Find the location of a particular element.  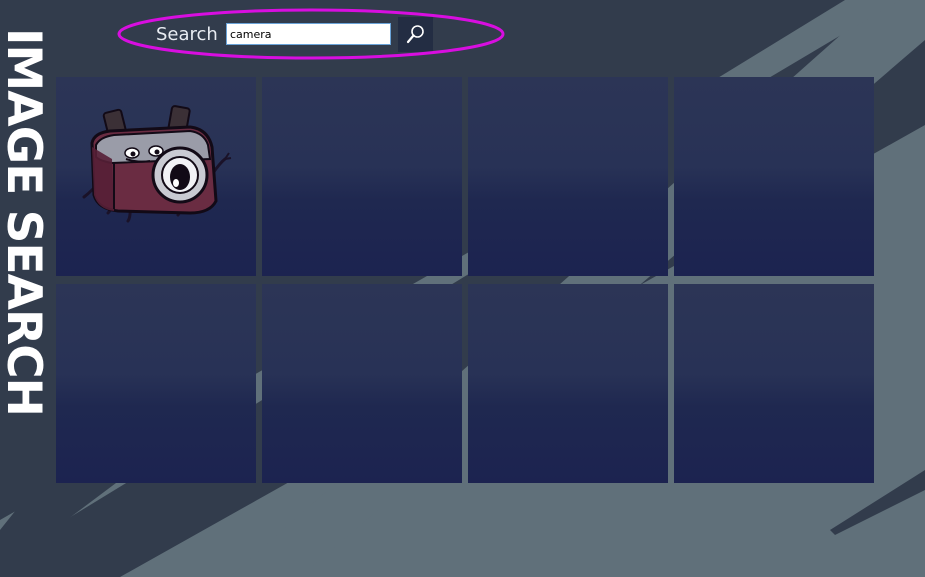

search-button is located at coordinates (415, 34).